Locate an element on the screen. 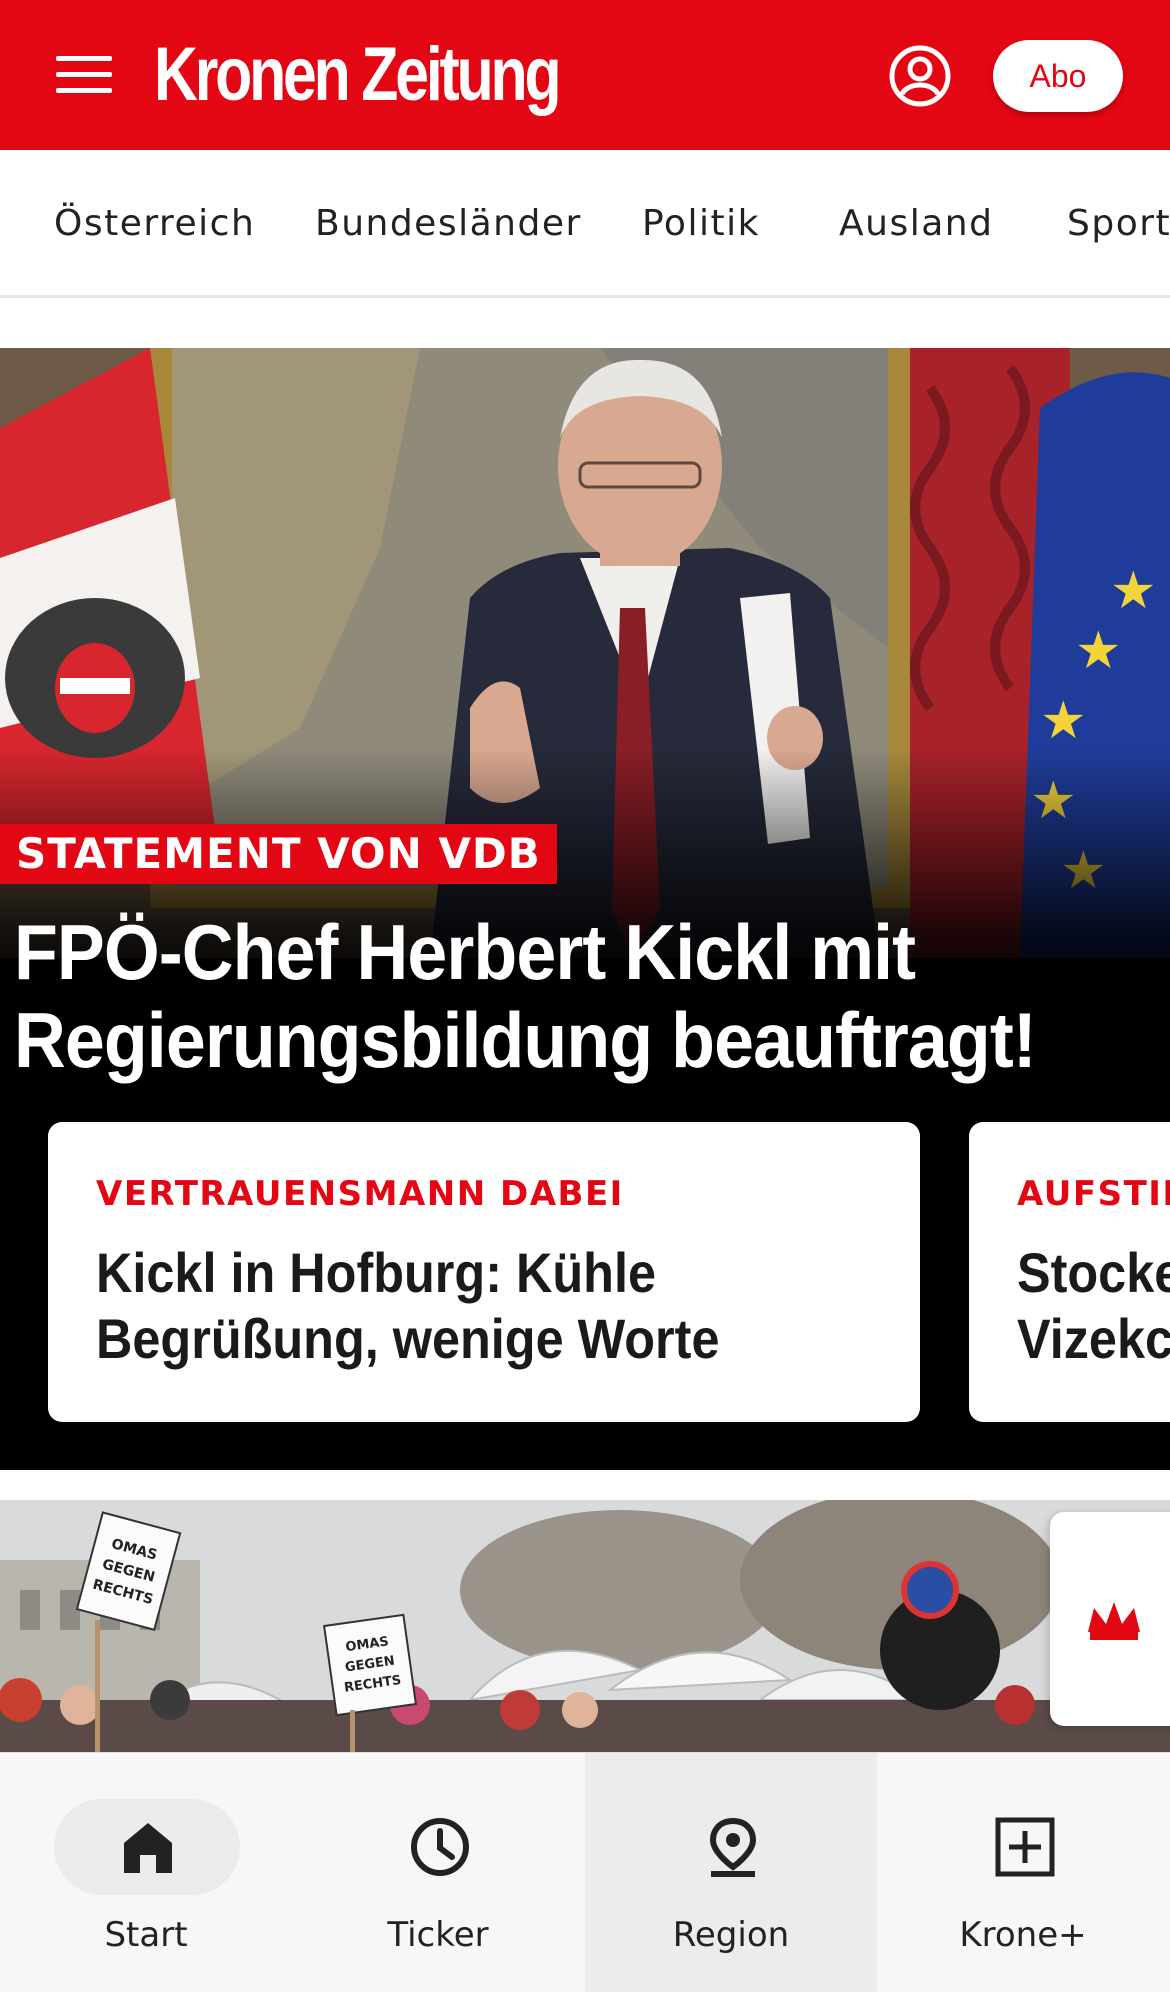 The image size is (1170, 1992). bottom-nav-ticker: Ticker is located at coordinates (438, 1872).